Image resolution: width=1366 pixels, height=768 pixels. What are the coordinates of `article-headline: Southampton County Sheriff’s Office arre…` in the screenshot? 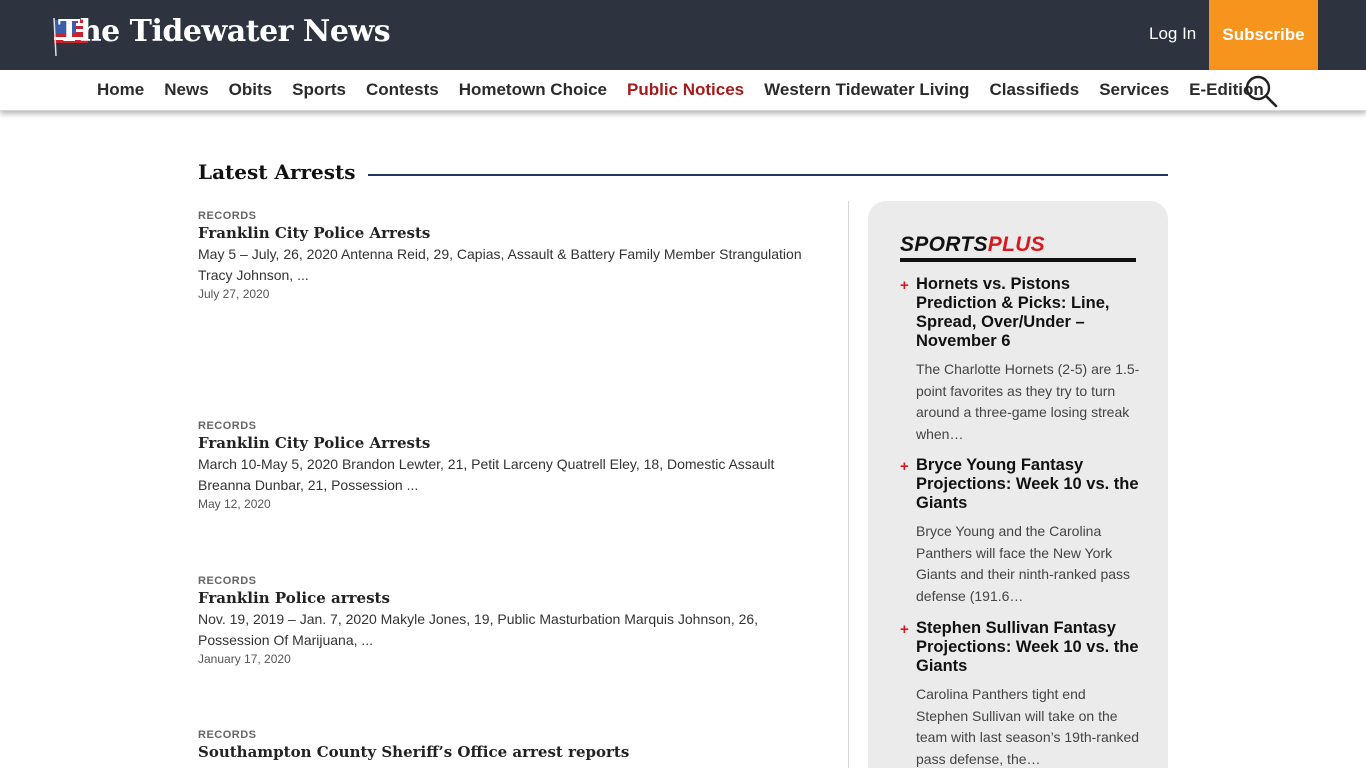 It's located at (513, 752).